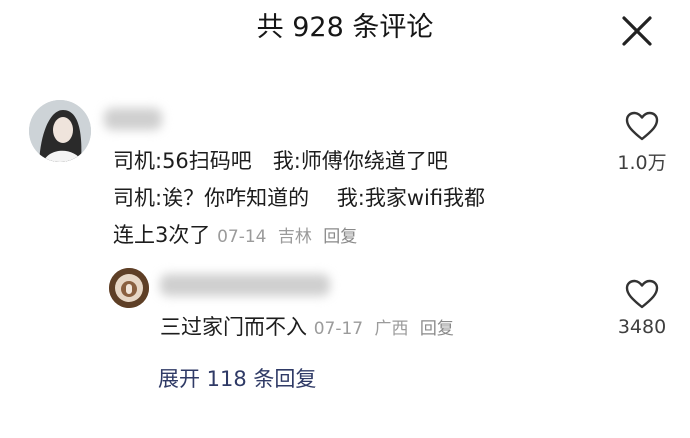  Describe the element at coordinates (237, 379) in the screenshot. I see `expand-replies-link: 展开 118 条回复` at that location.